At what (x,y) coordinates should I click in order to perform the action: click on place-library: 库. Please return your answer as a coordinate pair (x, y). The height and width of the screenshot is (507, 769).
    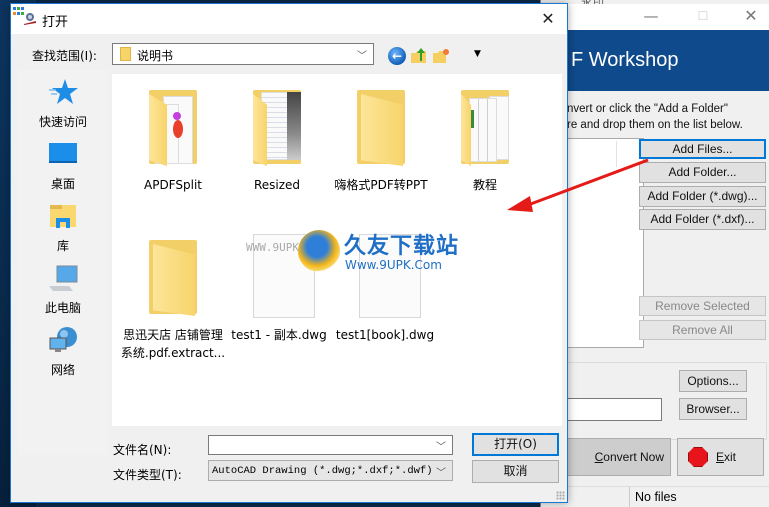
    Looking at the image, I should click on (63, 228).